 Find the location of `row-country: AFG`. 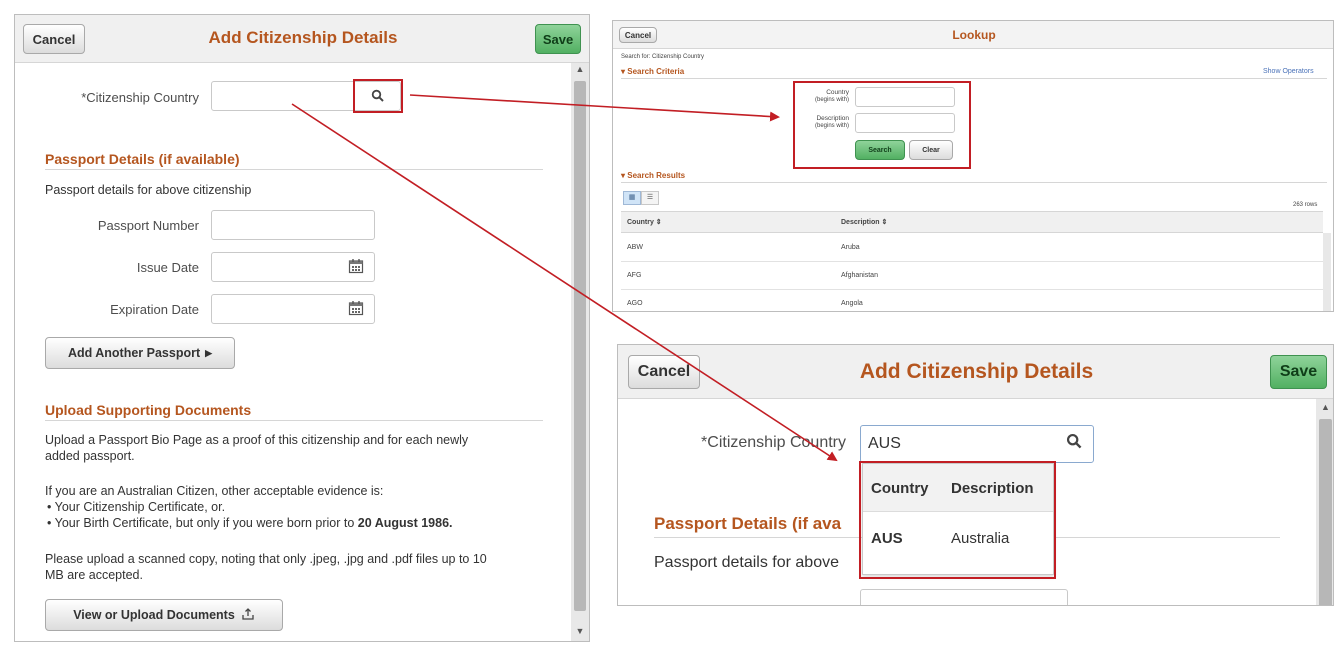

row-country: AFG is located at coordinates (634, 275).